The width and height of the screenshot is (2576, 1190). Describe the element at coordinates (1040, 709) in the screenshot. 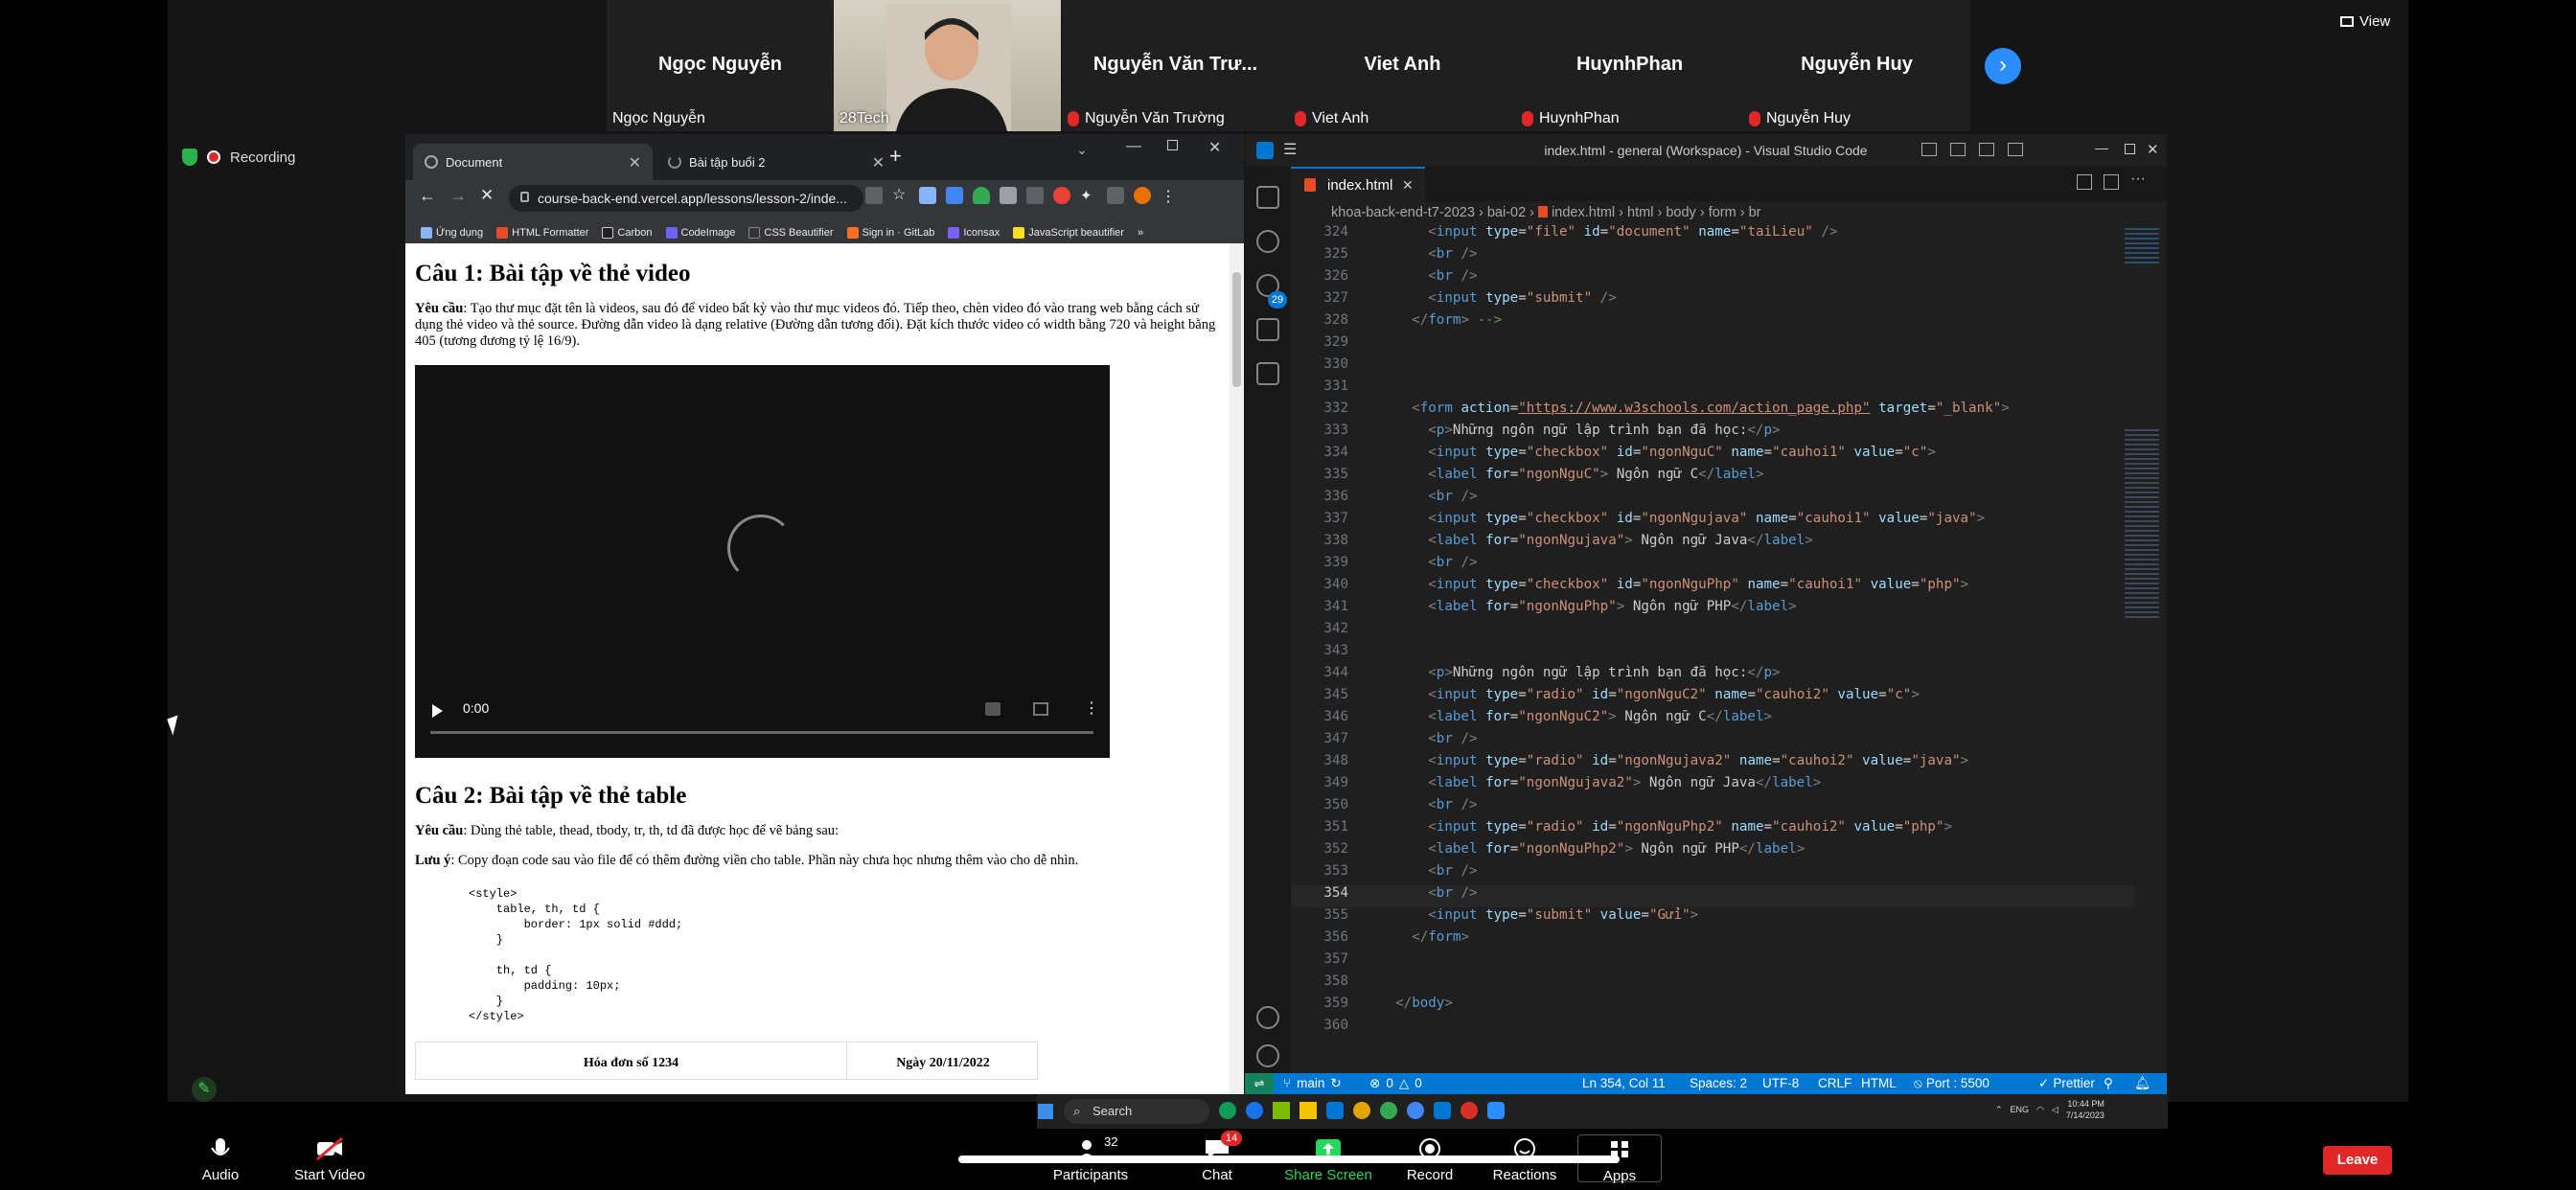

I see `fullscreen-icon` at that location.